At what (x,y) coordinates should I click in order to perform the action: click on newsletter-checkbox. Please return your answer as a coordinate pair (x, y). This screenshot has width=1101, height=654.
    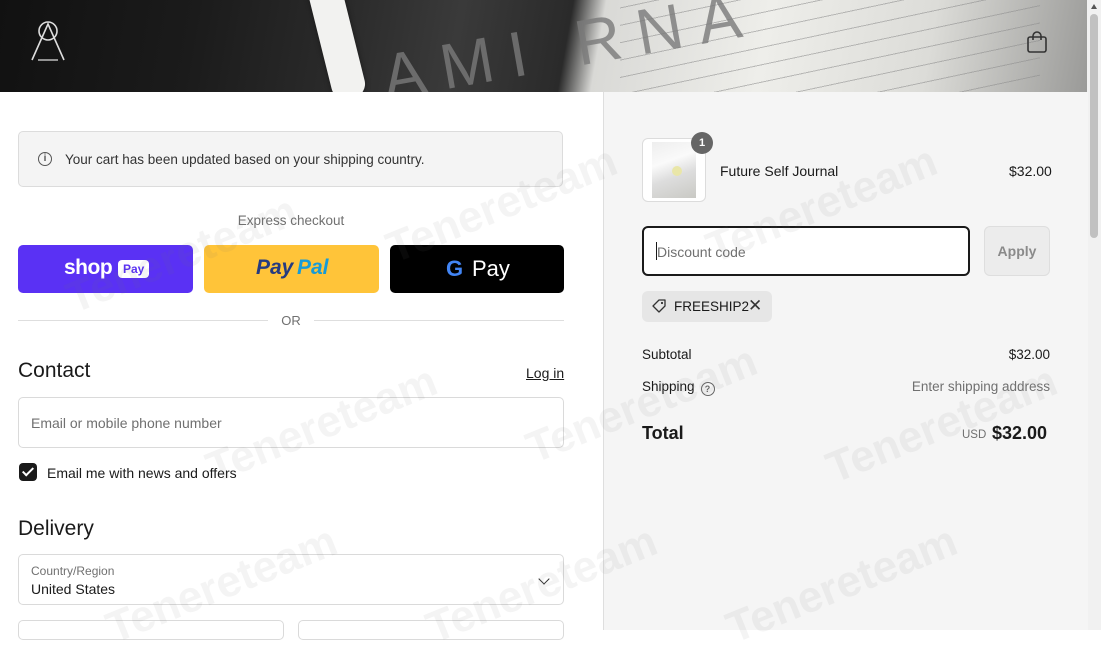
    Looking at the image, I should click on (28, 472).